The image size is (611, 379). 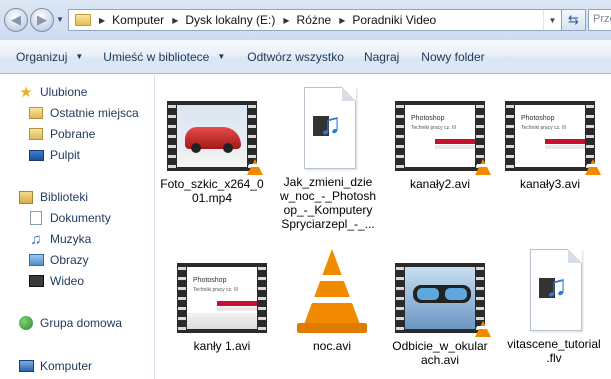 I want to click on nav-desktop: Pulpit, so click(x=54, y=155).